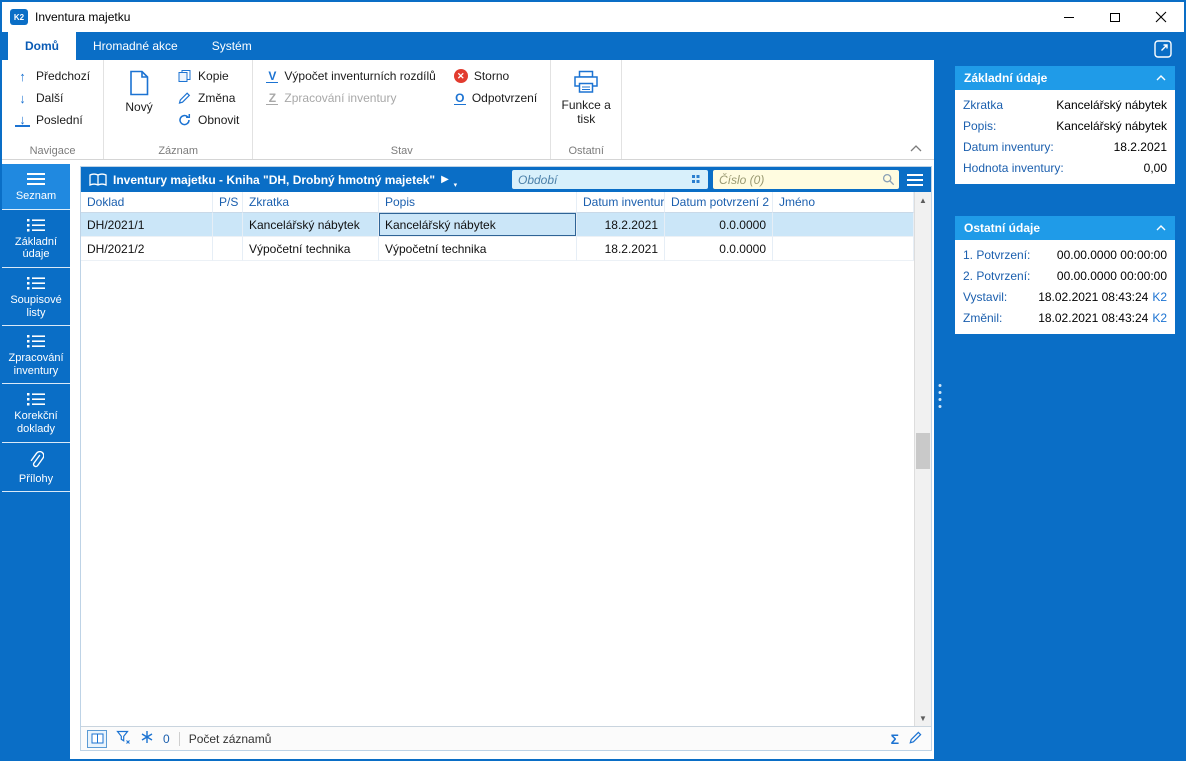 This screenshot has width=1186, height=761. I want to click on last-button: ↓ Poslední, so click(52, 120).